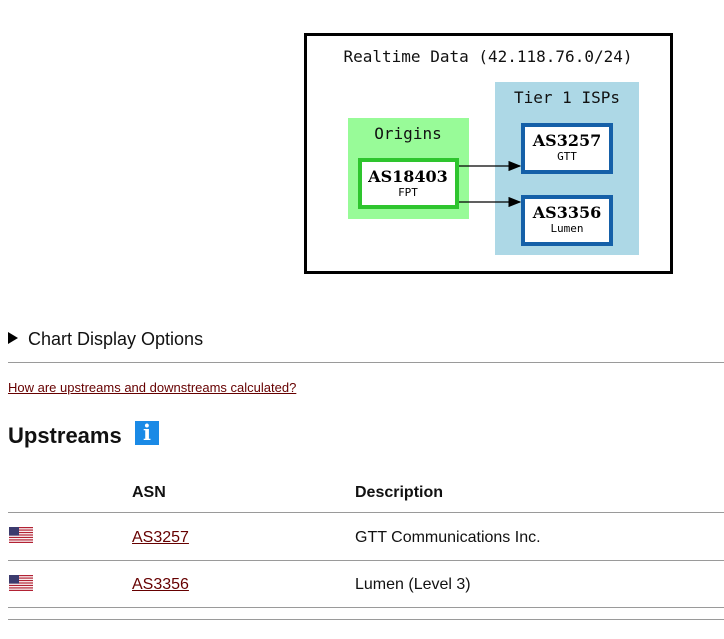  I want to click on table-row-description: GTT Communications Inc., so click(448, 537).